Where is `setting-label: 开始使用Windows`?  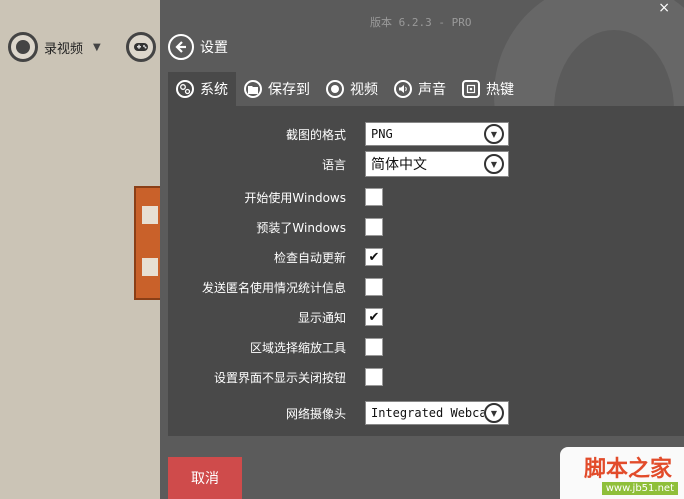
setting-label: 开始使用Windows is located at coordinates (295, 197).